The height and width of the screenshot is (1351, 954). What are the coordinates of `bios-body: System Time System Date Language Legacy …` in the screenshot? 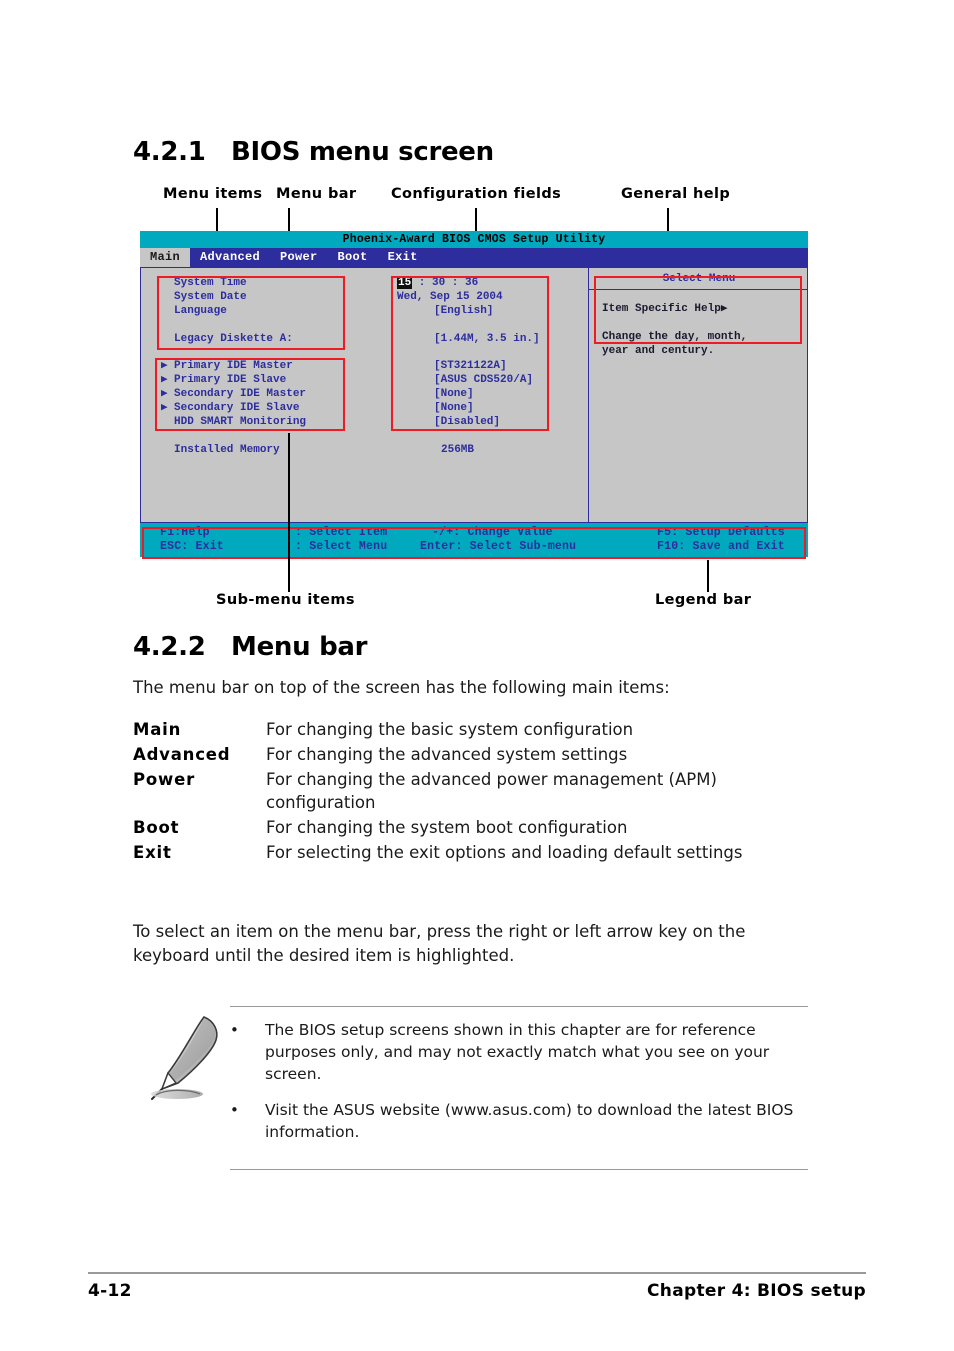 It's located at (474, 395).